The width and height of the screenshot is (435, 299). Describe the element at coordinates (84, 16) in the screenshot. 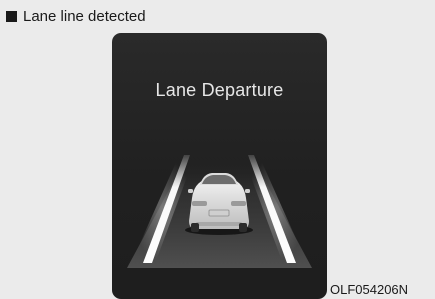

I see `caption-text: Lane line detected` at that location.